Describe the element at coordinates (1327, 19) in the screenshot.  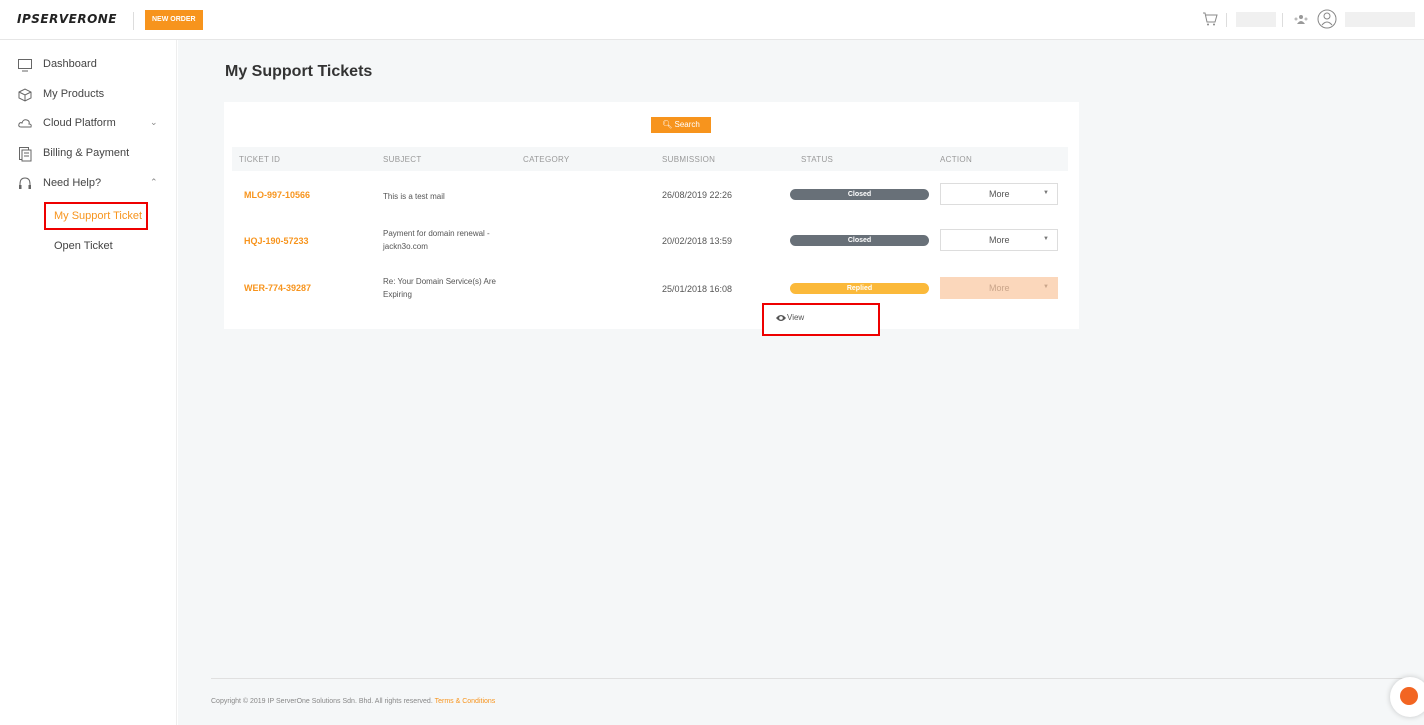
I see `user-avatar-icon` at that location.